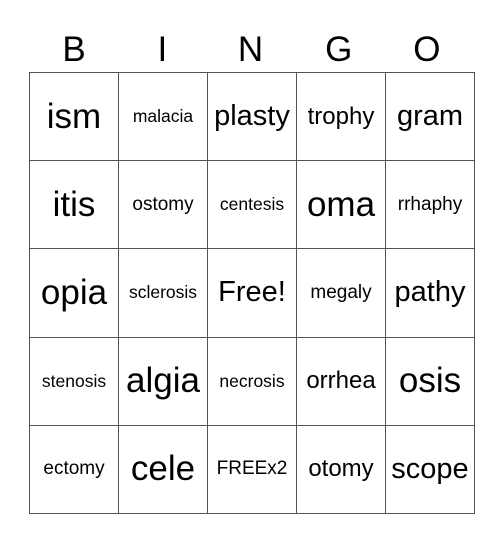 The height and width of the screenshot is (544, 500). I want to click on bingo-cell: orrhea, so click(341, 381).